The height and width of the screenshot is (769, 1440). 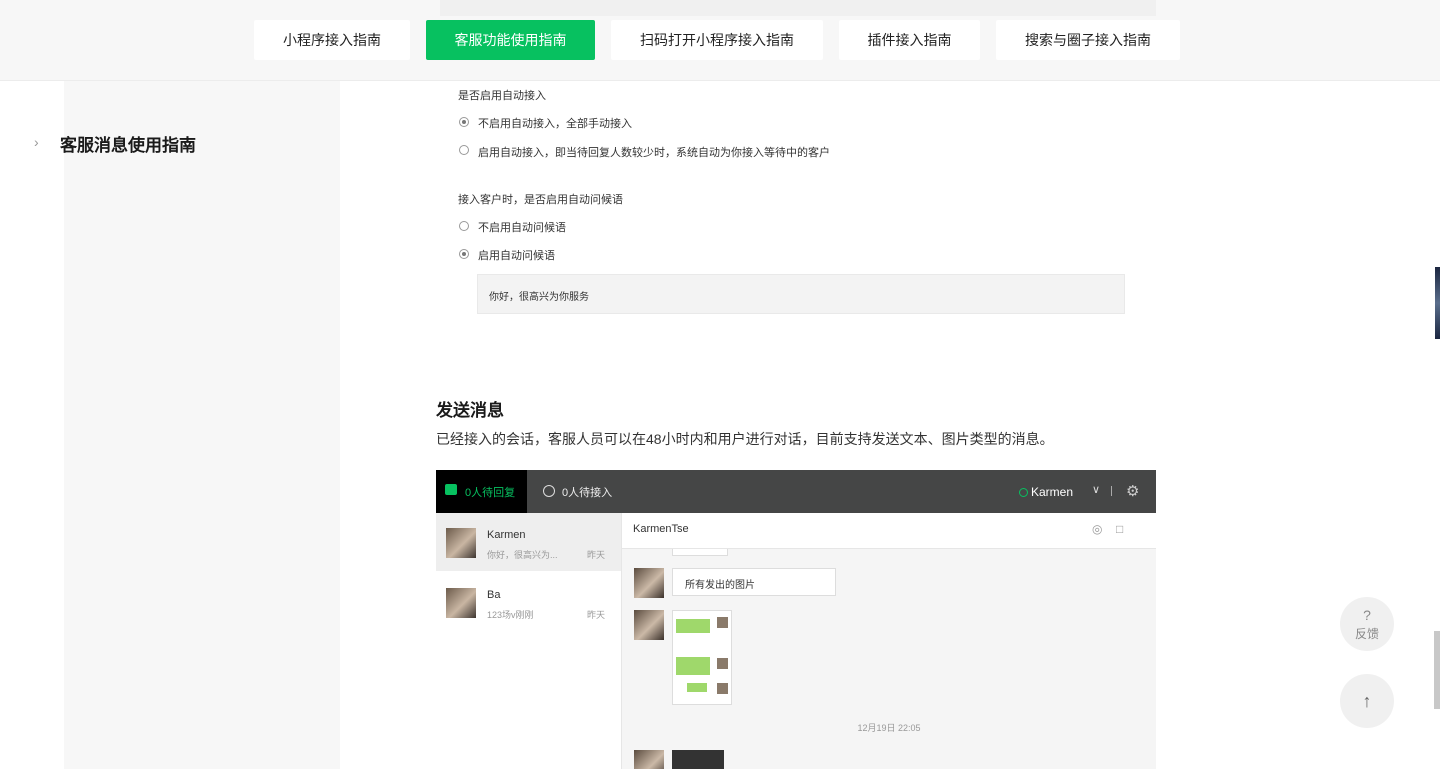 What do you see at coordinates (464, 150) in the screenshot?
I see `radio-auto-accept` at bounding box center [464, 150].